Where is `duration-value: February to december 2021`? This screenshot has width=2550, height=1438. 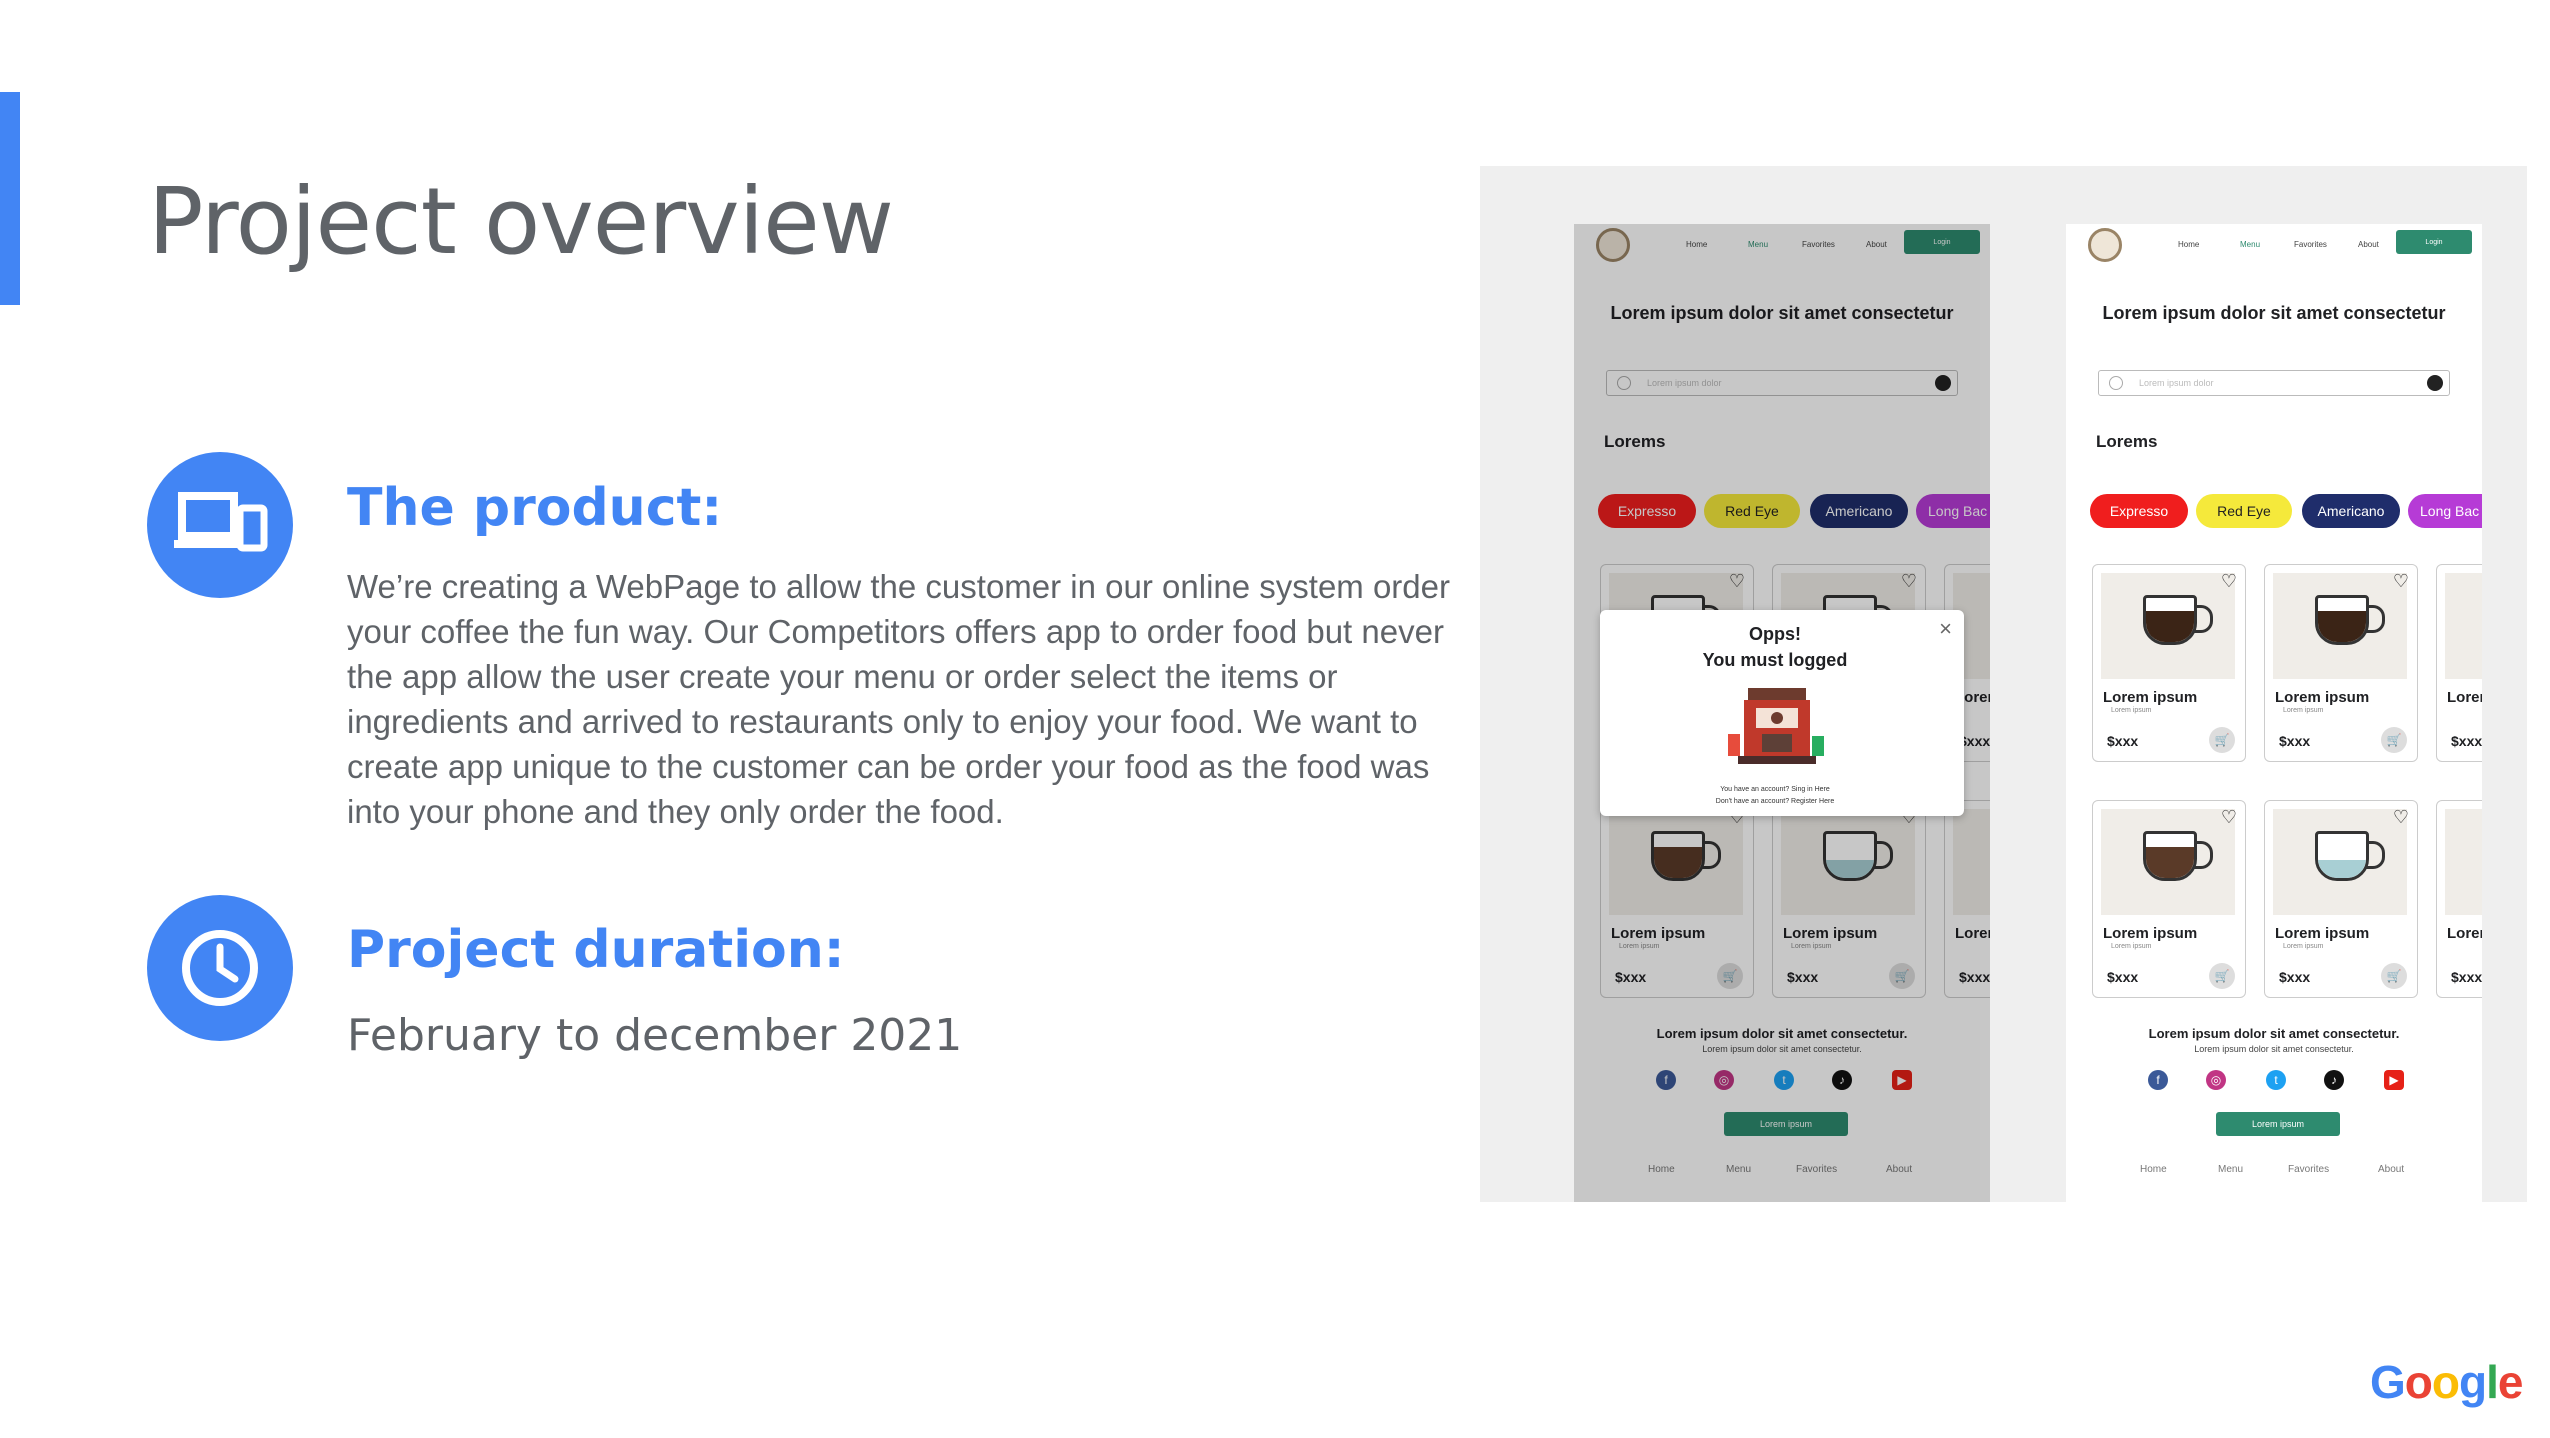
duration-value: February to december 2021 is located at coordinates (655, 1035).